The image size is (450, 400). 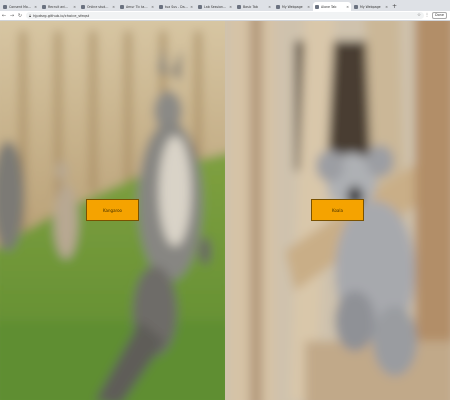 I want to click on url-text: hjpdsrg.github.io/choice_sfeqst, so click(x=225, y=16).